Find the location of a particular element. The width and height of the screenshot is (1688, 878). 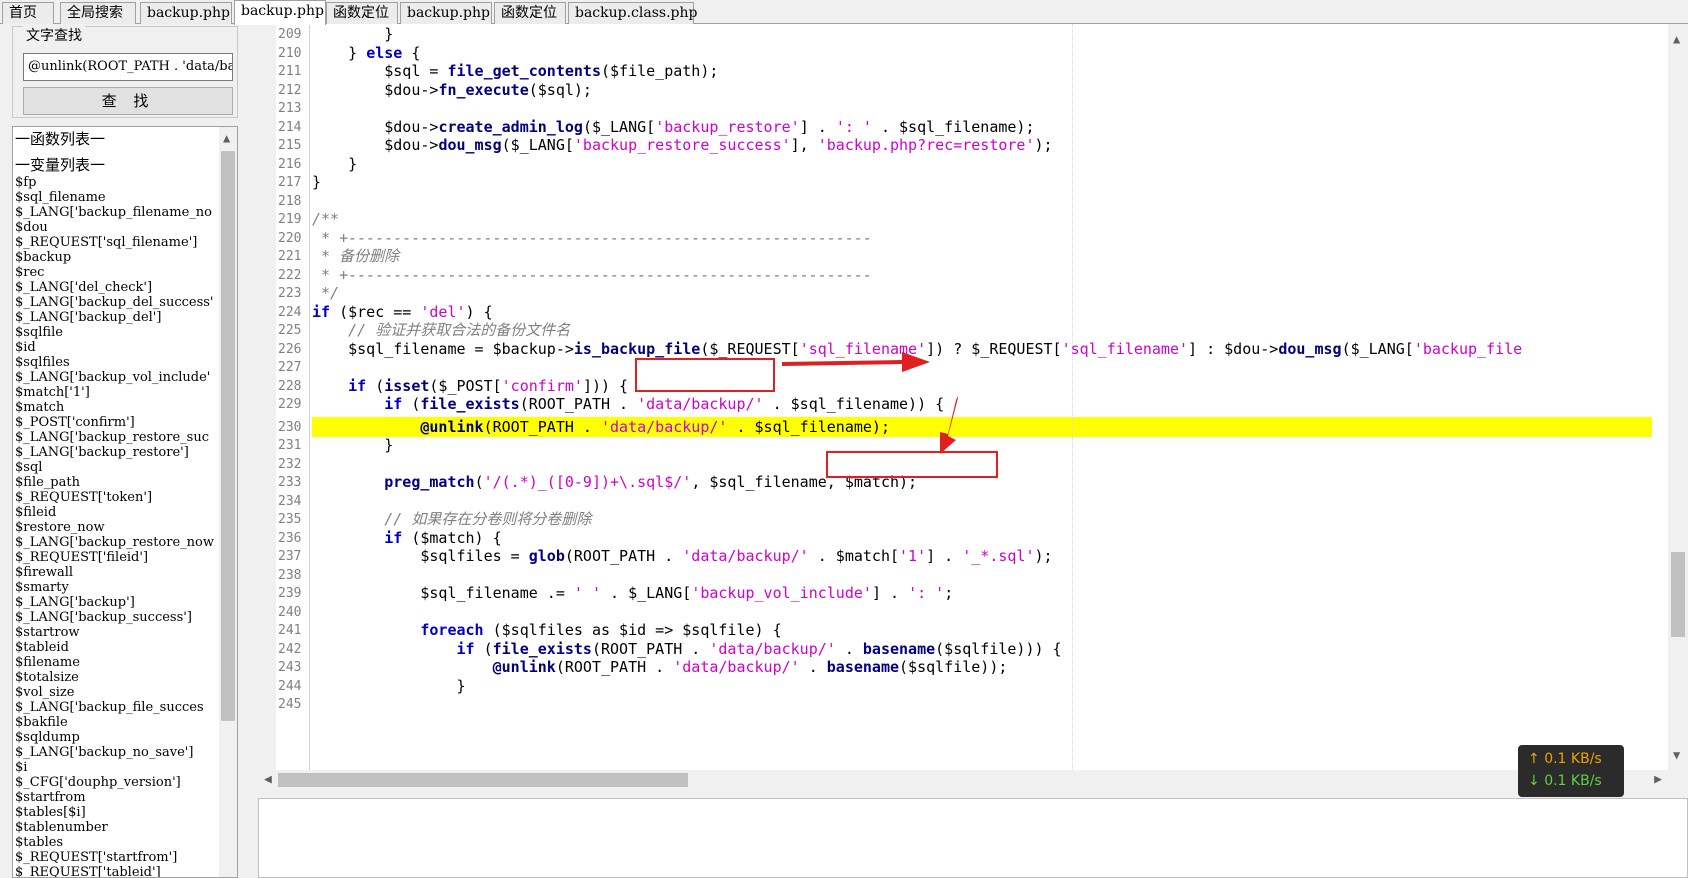

variable-list-item: $tables[$i] is located at coordinates (115, 812).